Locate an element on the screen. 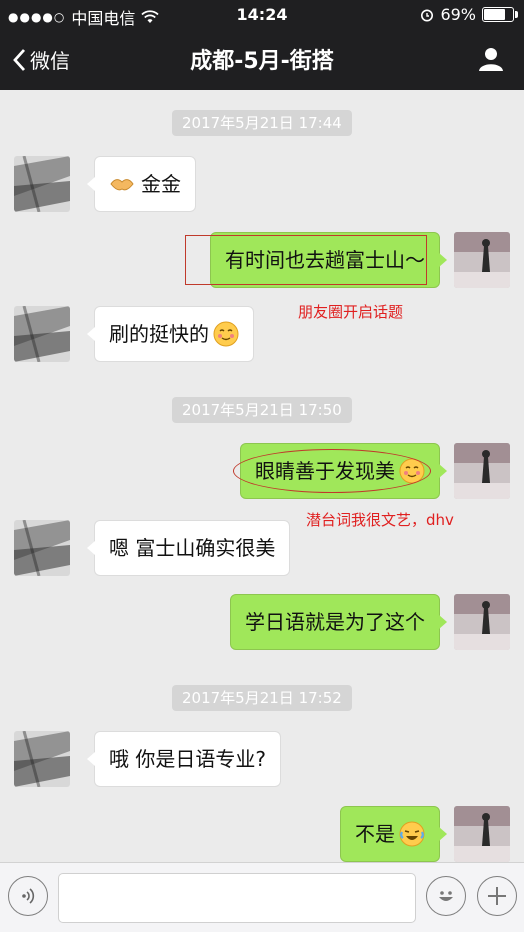 This screenshot has height=932, width=524. message-bubble-incoming: 哦 你是日语专业? is located at coordinates (184, 759).